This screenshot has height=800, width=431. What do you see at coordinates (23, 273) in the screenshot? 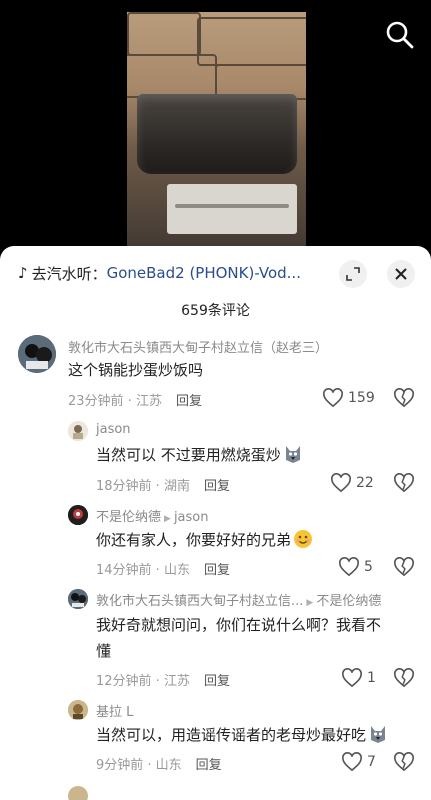
I see `music-note-icon: ♪` at bounding box center [23, 273].